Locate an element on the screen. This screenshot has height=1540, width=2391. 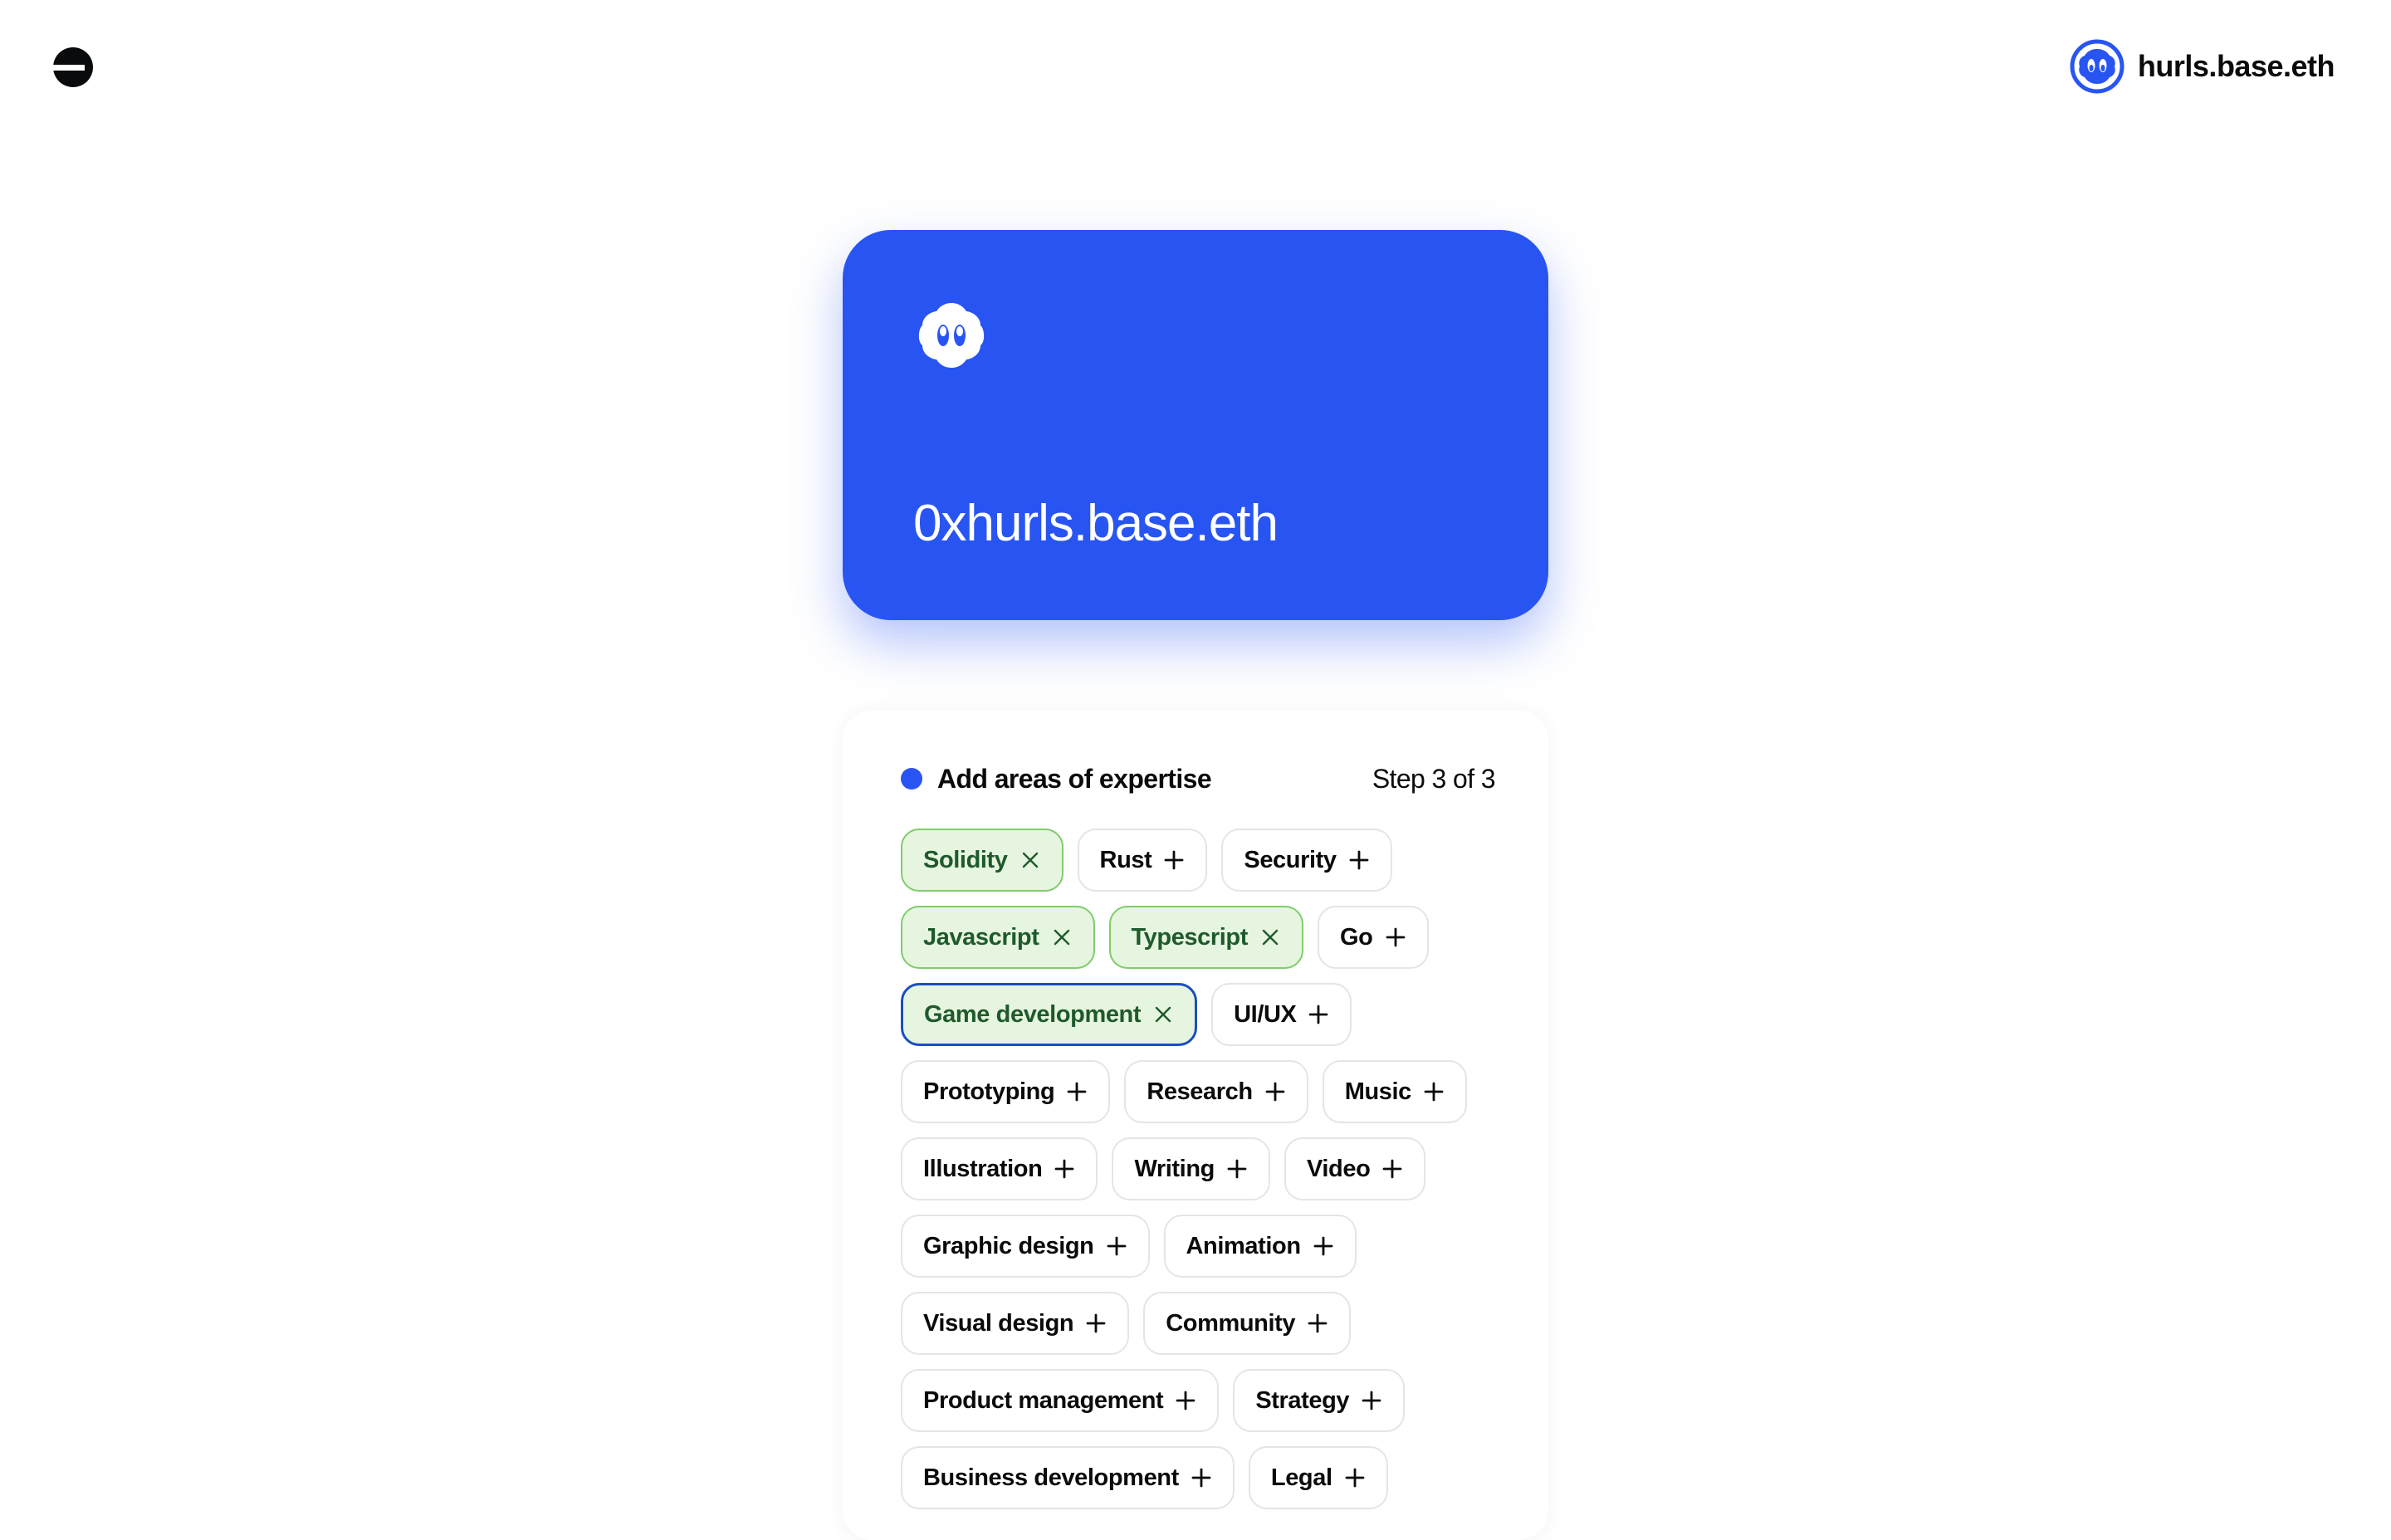
tag-video: Video is located at coordinates (1355, 1169).